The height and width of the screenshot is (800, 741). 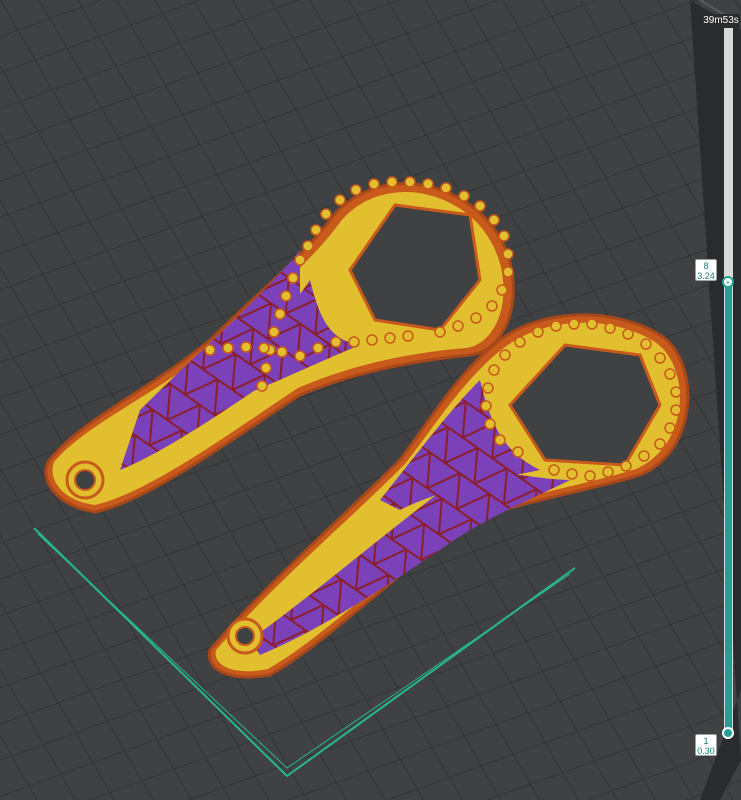 What do you see at coordinates (706, 741) in the screenshot?
I see `lower-layer-number: 1` at bounding box center [706, 741].